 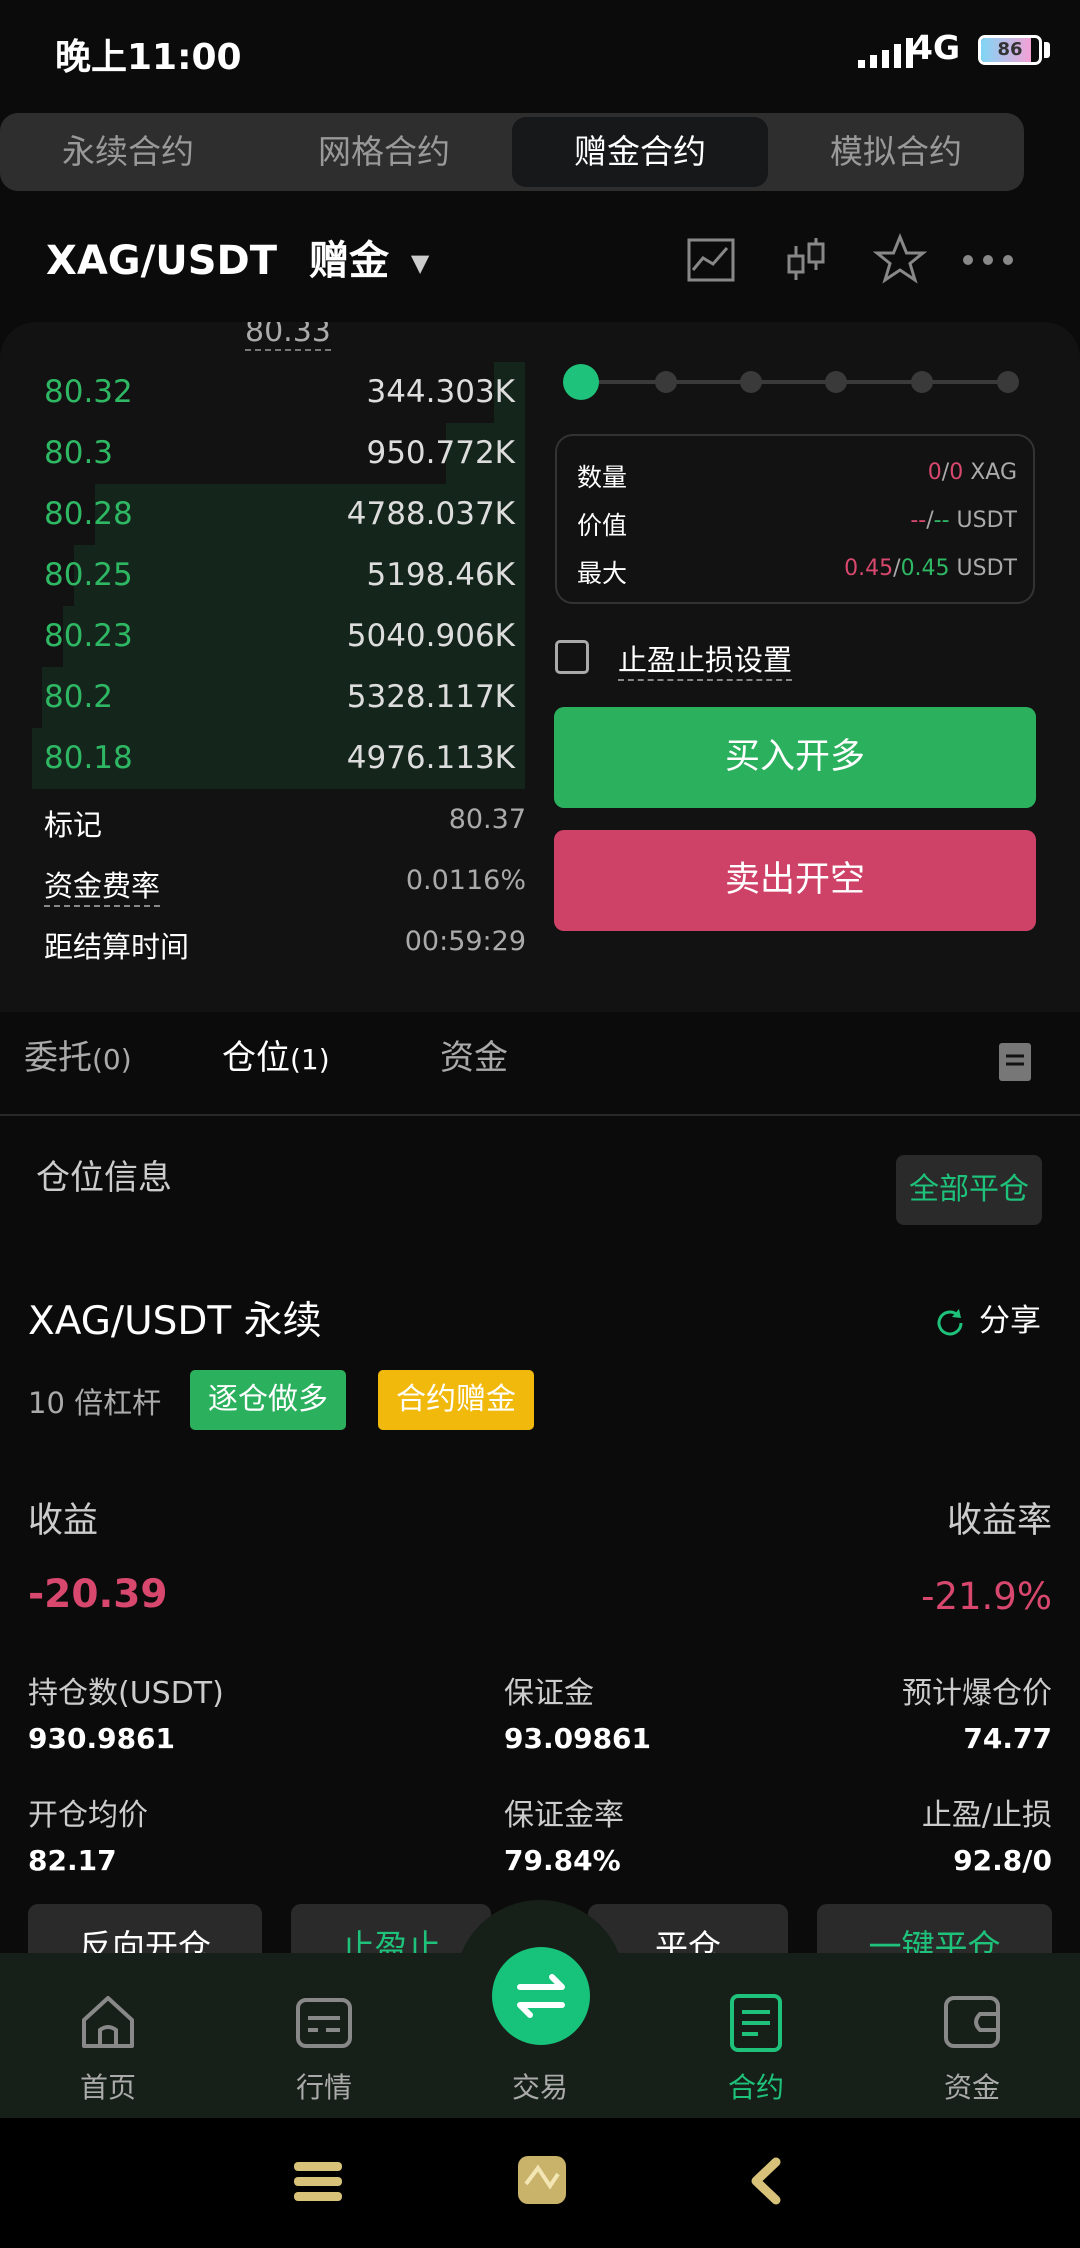 What do you see at coordinates (420, 263) in the screenshot?
I see `caret-down-icon: ▼` at bounding box center [420, 263].